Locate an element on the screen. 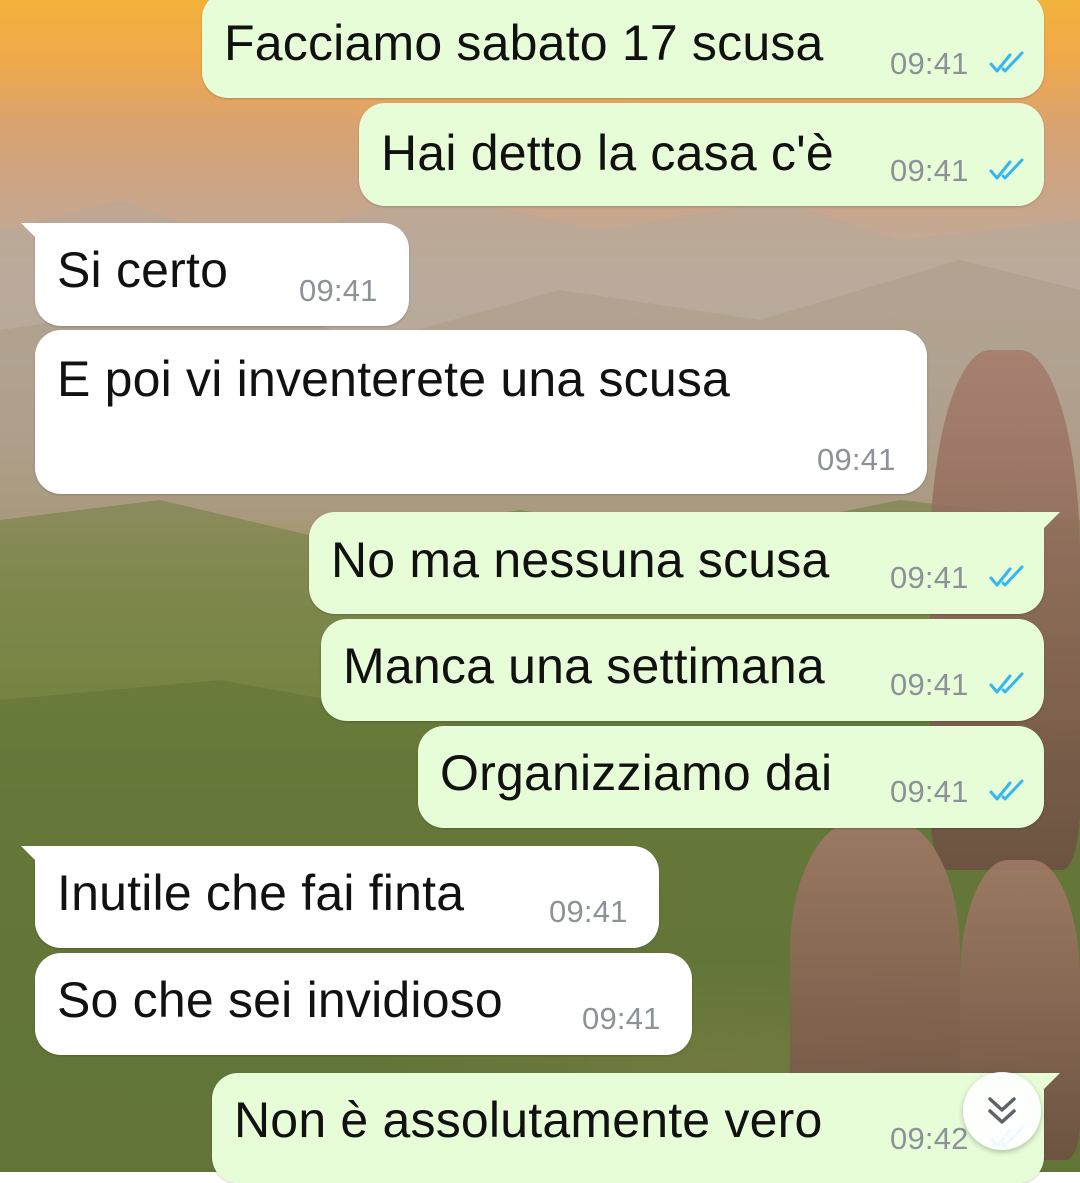 The width and height of the screenshot is (1080, 1183). message-bubble-outgoing: Manca una settimana 09:41 is located at coordinates (682, 670).